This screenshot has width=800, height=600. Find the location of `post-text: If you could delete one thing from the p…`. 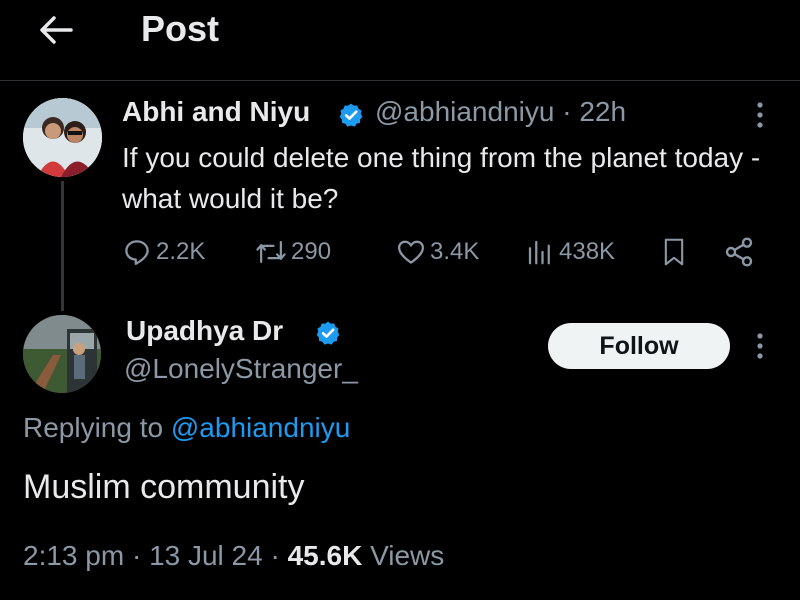

post-text: If you could delete one thing from the p… is located at coordinates (441, 178).